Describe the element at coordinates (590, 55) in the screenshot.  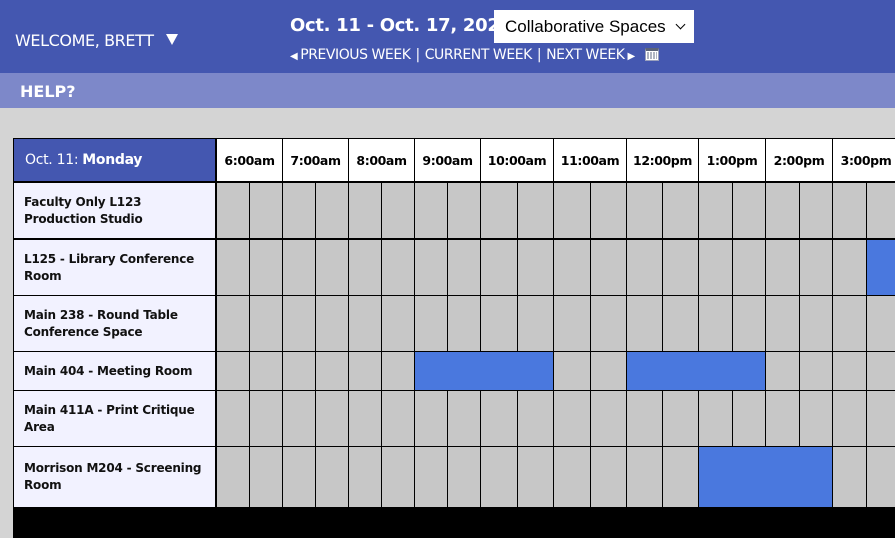
I see `next-week-link: NEXT WEEK ▶` at that location.